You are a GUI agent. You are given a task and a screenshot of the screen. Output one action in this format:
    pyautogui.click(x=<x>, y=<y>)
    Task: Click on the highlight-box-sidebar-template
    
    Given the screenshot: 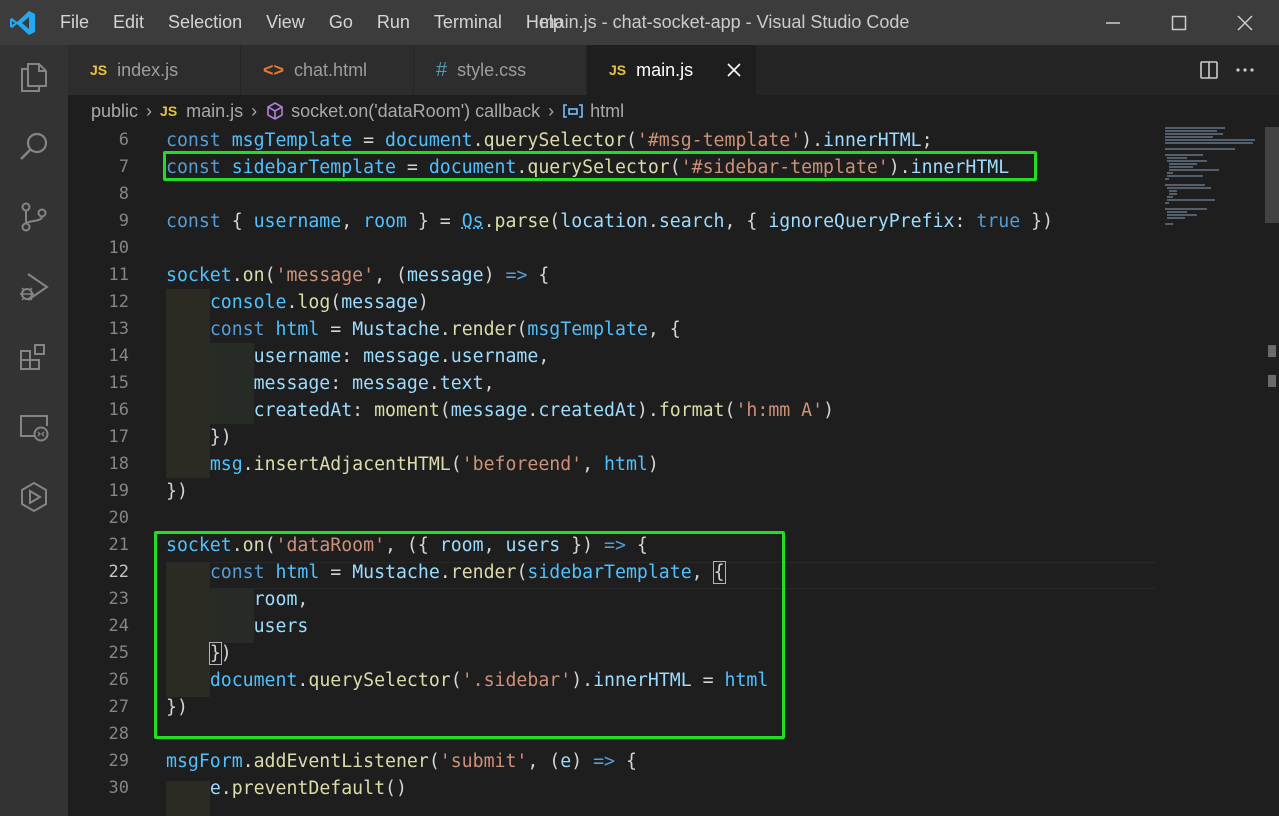 What is the action you would take?
    pyautogui.click(x=600, y=166)
    